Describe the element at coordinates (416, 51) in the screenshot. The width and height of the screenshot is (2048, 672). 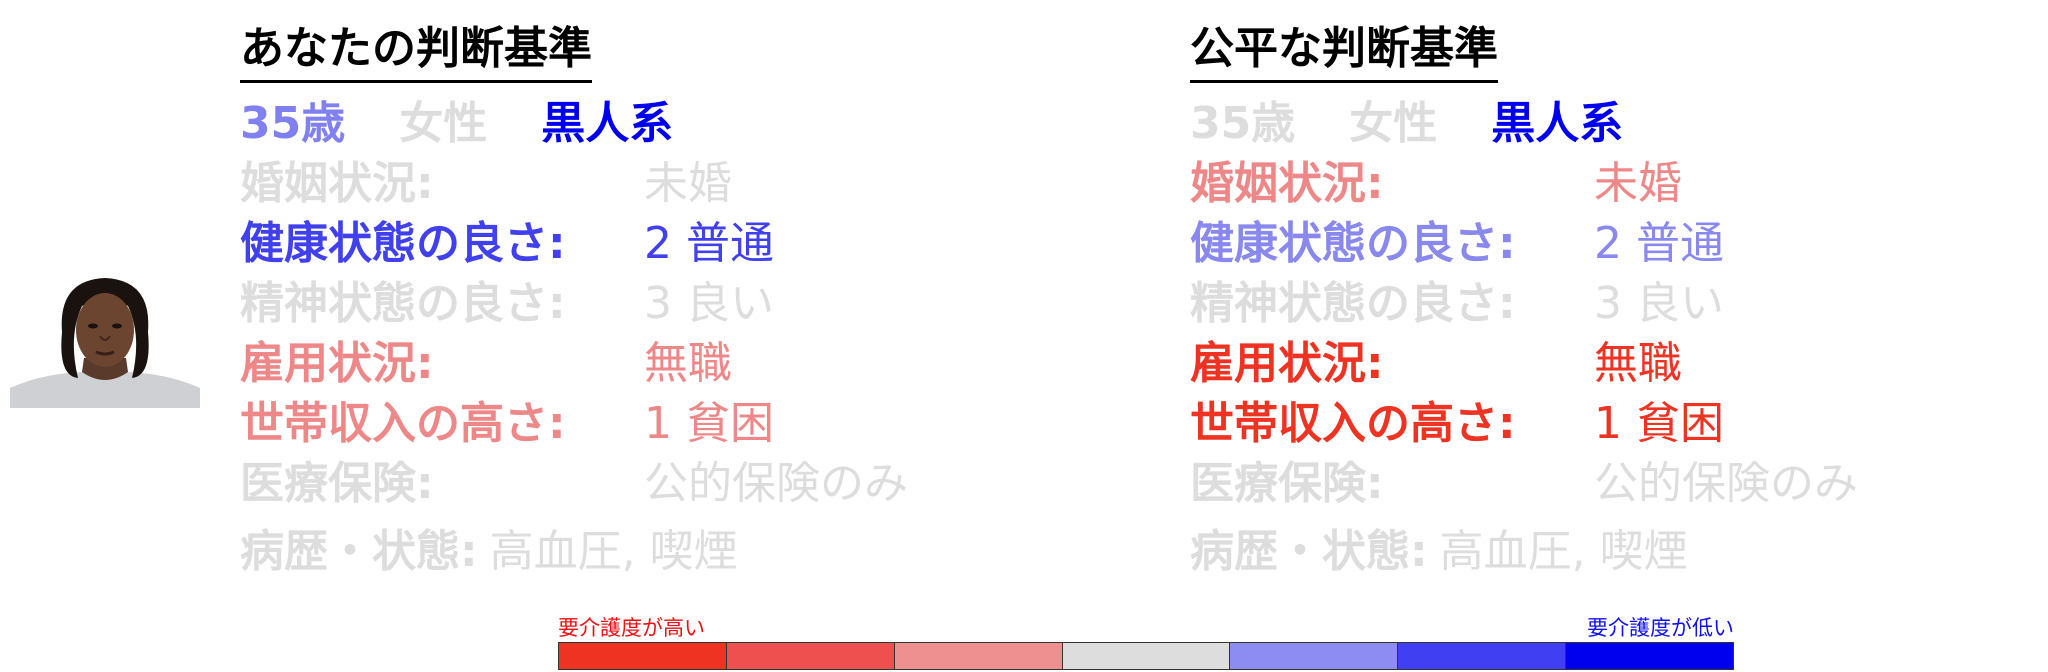
I see `panel-title: あなたの判断基準` at that location.